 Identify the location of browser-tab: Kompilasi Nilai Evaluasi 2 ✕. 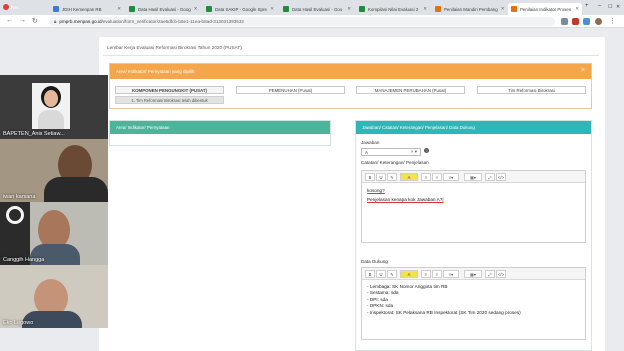
(393, 9).